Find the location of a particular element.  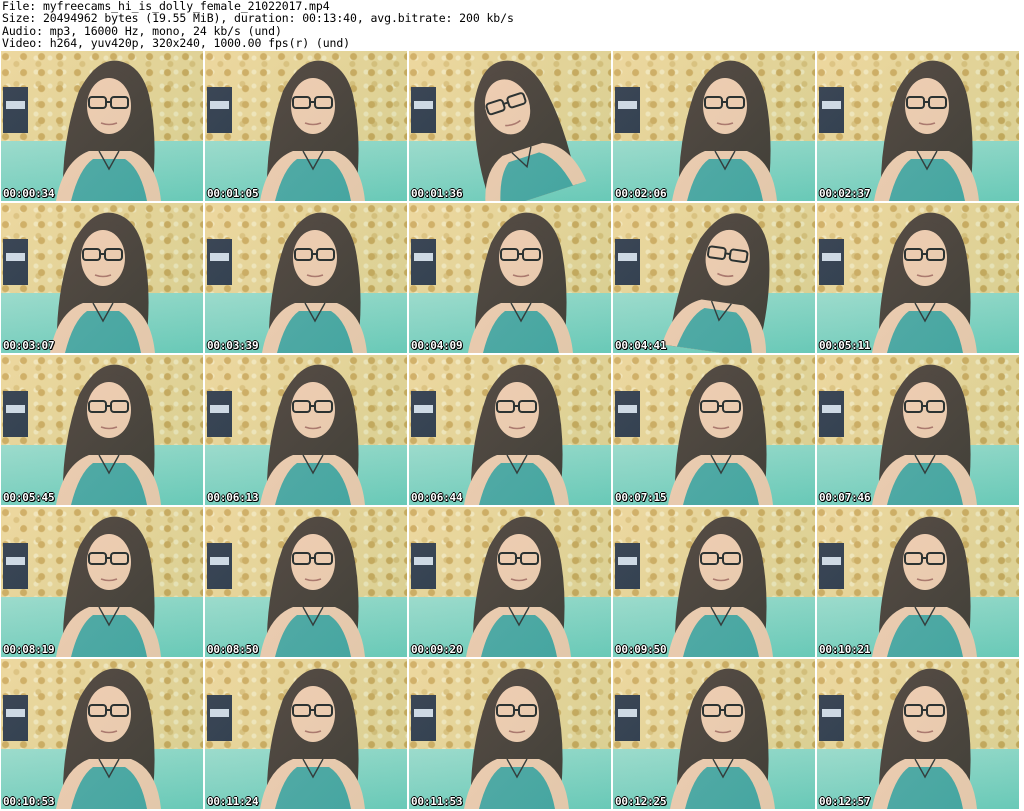

video-thumbnail: 00:11:53 is located at coordinates (510, 734).